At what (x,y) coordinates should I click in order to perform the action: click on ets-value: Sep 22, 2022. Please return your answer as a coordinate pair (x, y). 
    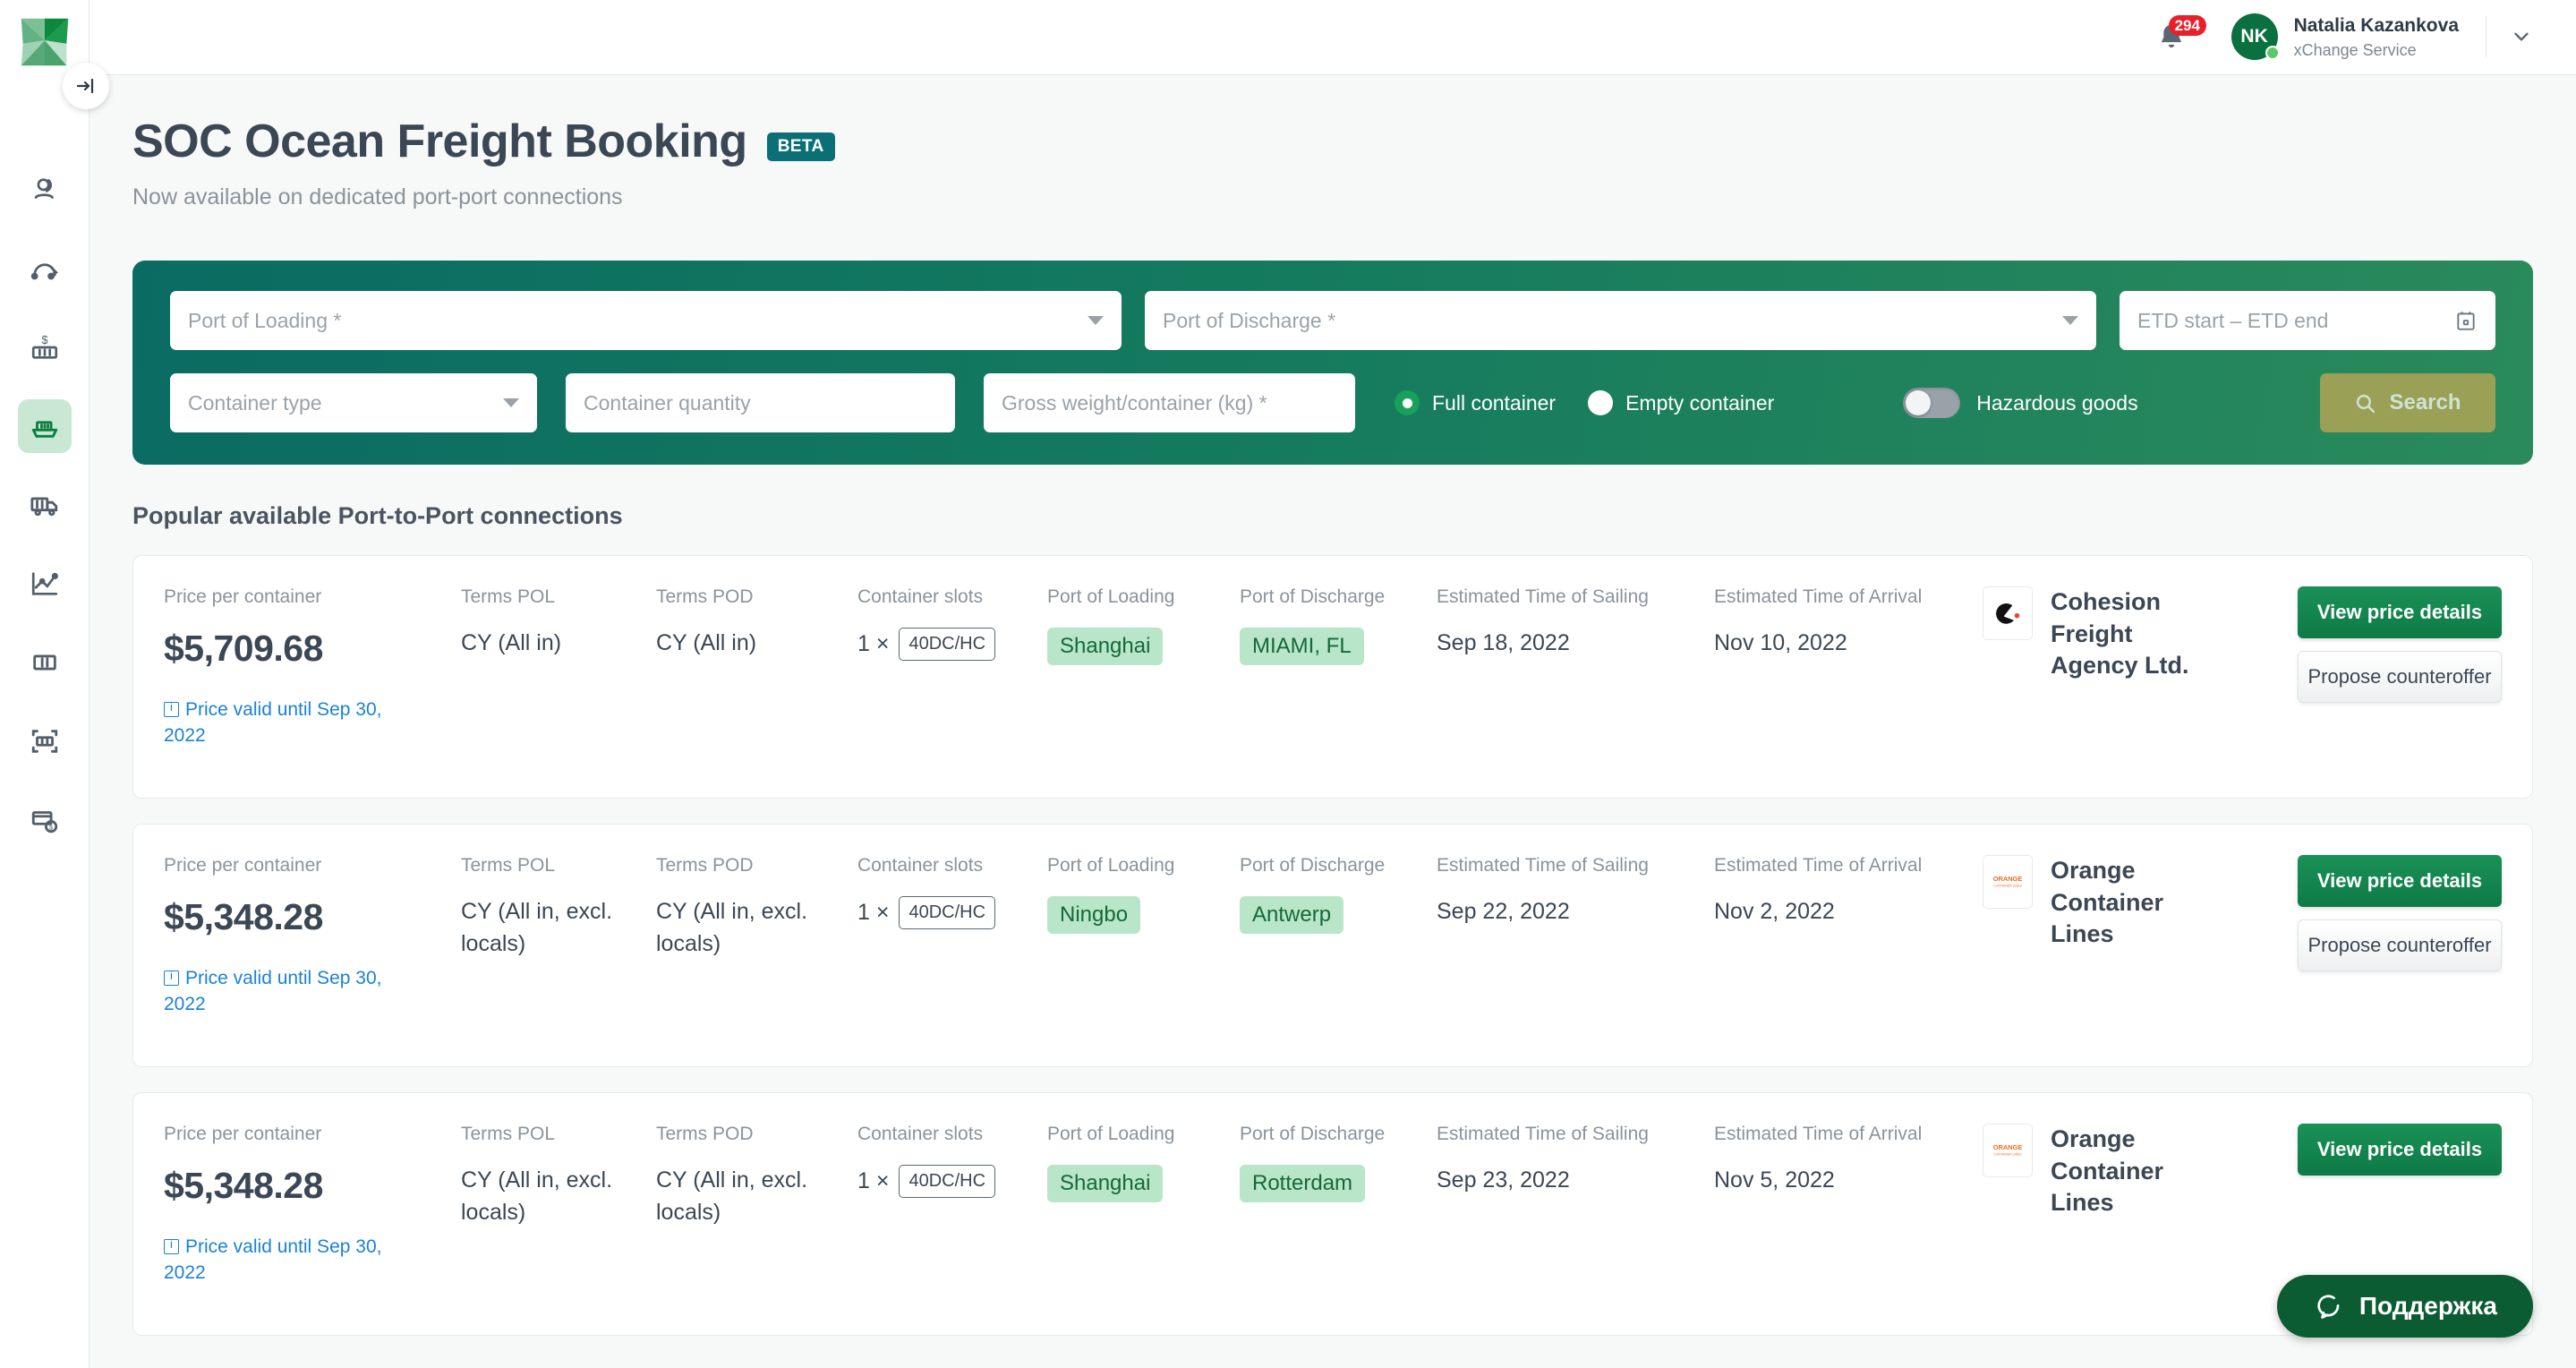
    Looking at the image, I should click on (1503, 911).